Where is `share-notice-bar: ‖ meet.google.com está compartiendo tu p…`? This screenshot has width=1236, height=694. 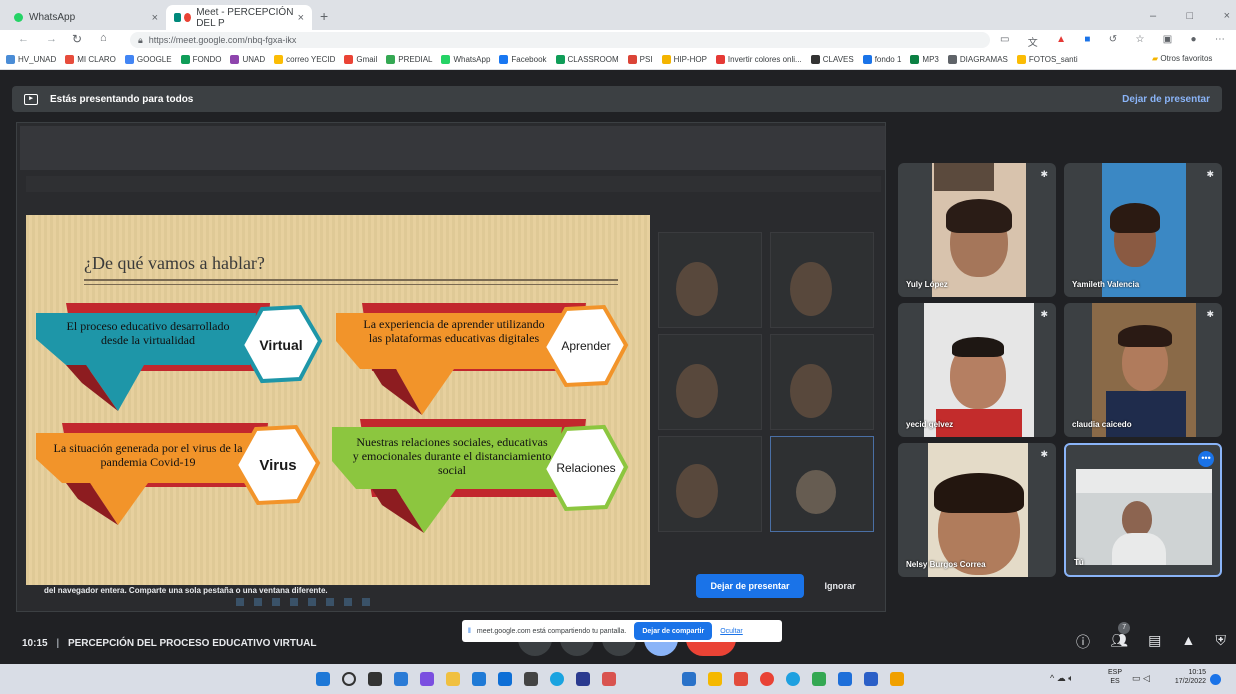
share-notice-bar: ‖ meet.google.com está compartiendo tu p… is located at coordinates (622, 631).